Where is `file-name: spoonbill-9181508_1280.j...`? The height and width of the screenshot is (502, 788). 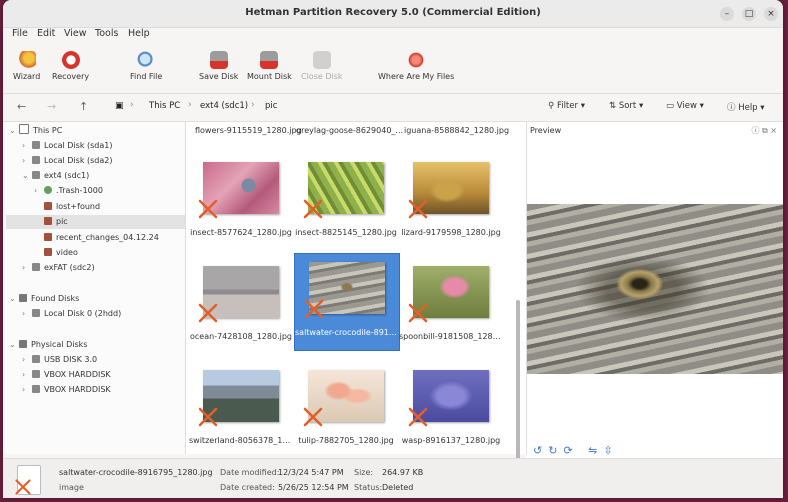 file-name: spoonbill-9181508_1280.j... is located at coordinates (451, 336).